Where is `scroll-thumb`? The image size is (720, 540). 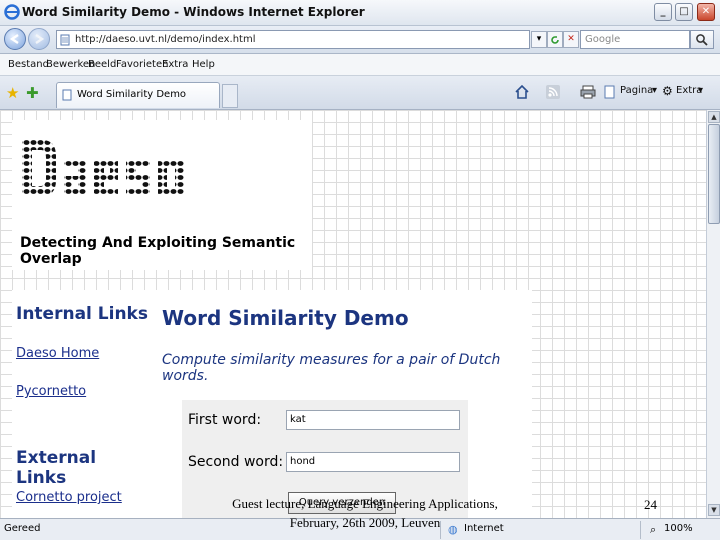
scroll-thumb is located at coordinates (714, 174).